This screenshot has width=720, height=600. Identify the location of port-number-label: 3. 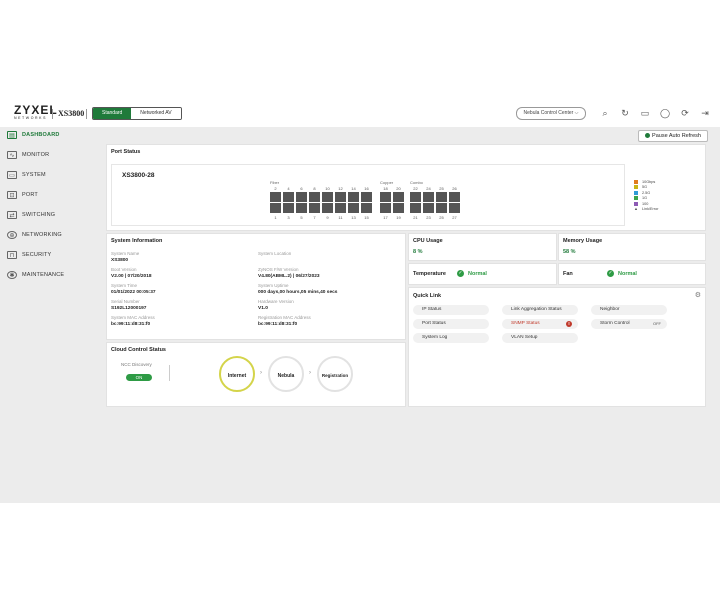
(288, 217).